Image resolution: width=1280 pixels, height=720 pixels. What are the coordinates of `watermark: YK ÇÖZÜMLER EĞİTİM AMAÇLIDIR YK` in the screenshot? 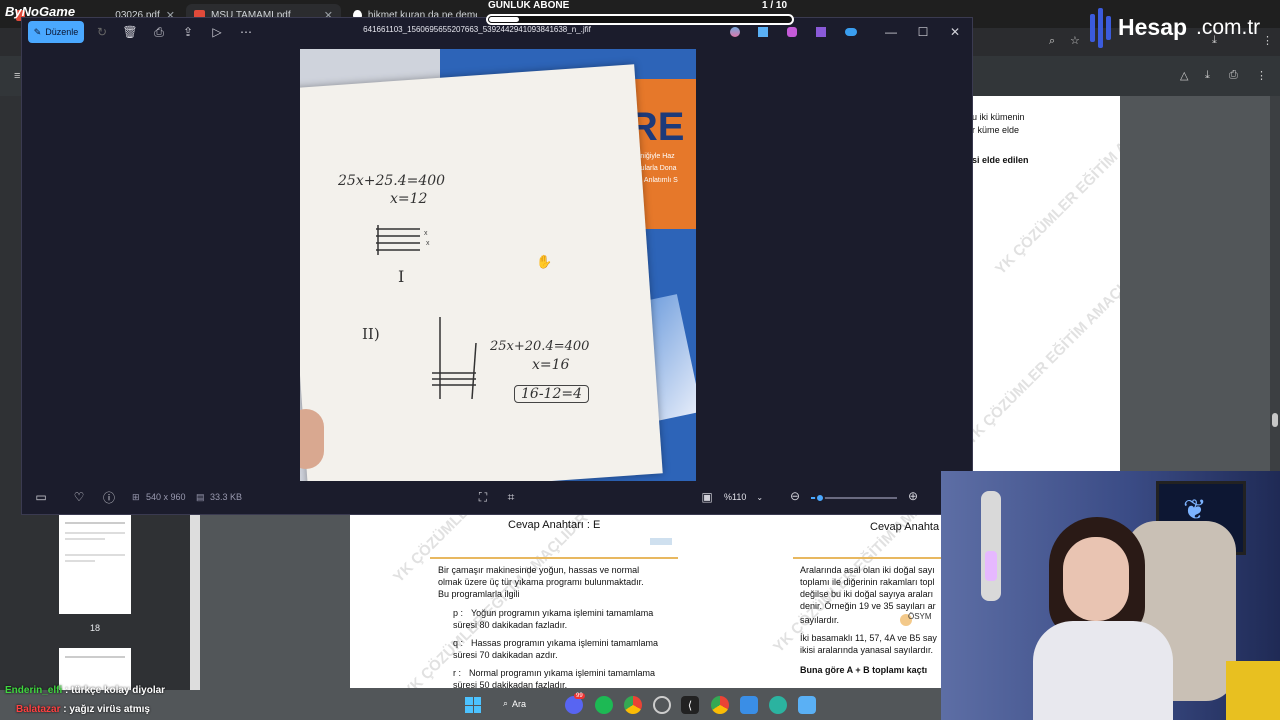 It's located at (1046, 344).